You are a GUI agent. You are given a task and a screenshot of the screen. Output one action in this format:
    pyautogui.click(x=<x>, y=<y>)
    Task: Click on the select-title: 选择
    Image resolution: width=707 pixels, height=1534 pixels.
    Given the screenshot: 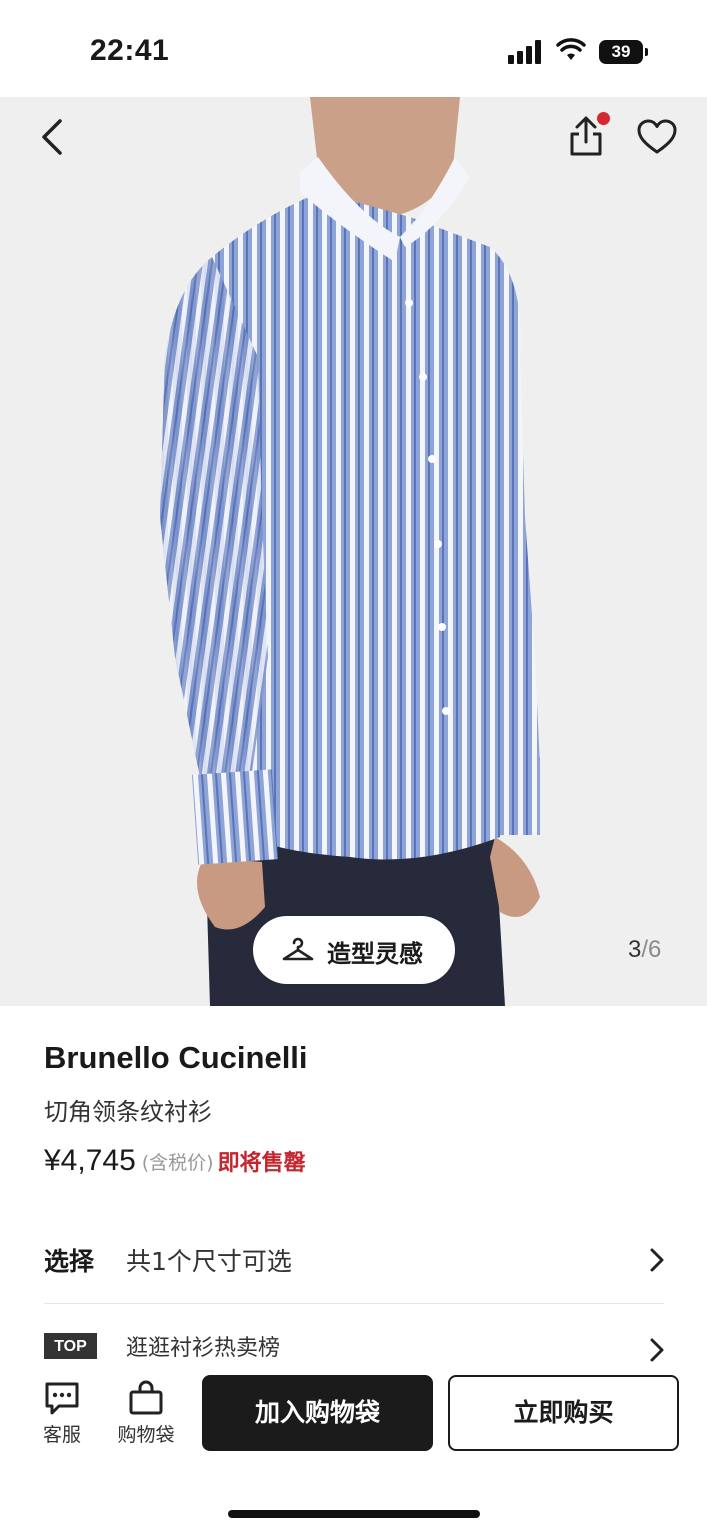 What is the action you would take?
    pyautogui.click(x=69, y=1261)
    